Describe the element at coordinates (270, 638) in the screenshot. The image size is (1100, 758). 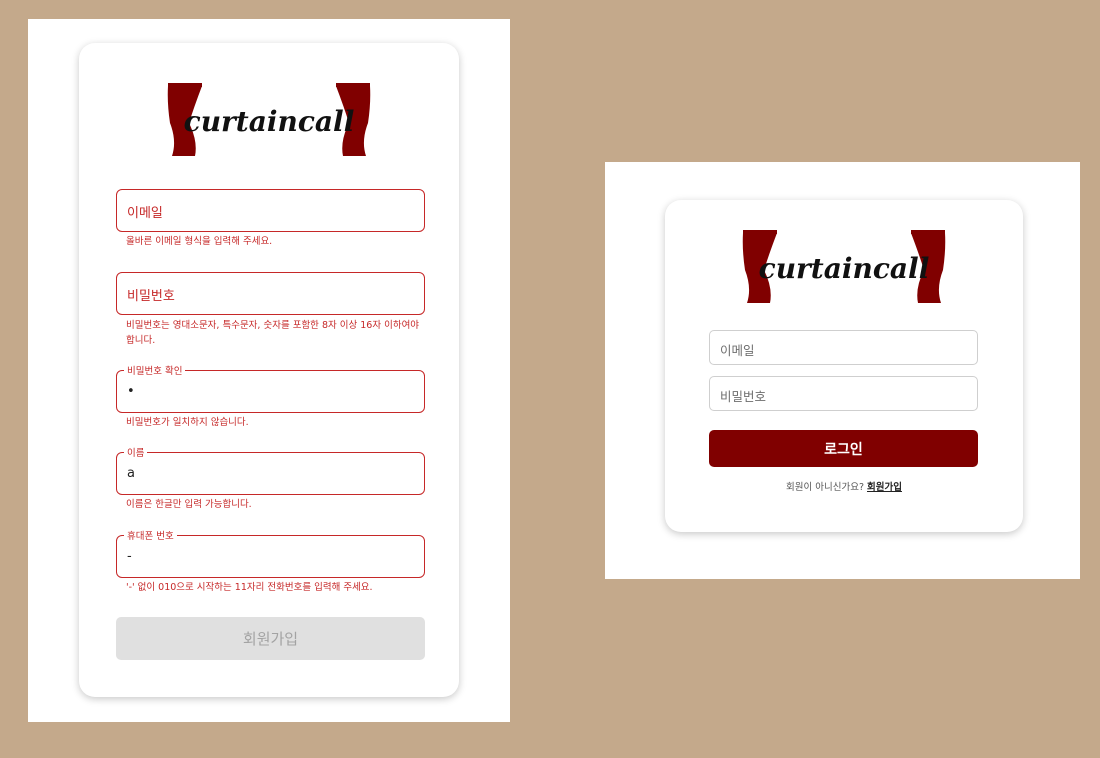
I see `signup-button: 회원가입` at that location.